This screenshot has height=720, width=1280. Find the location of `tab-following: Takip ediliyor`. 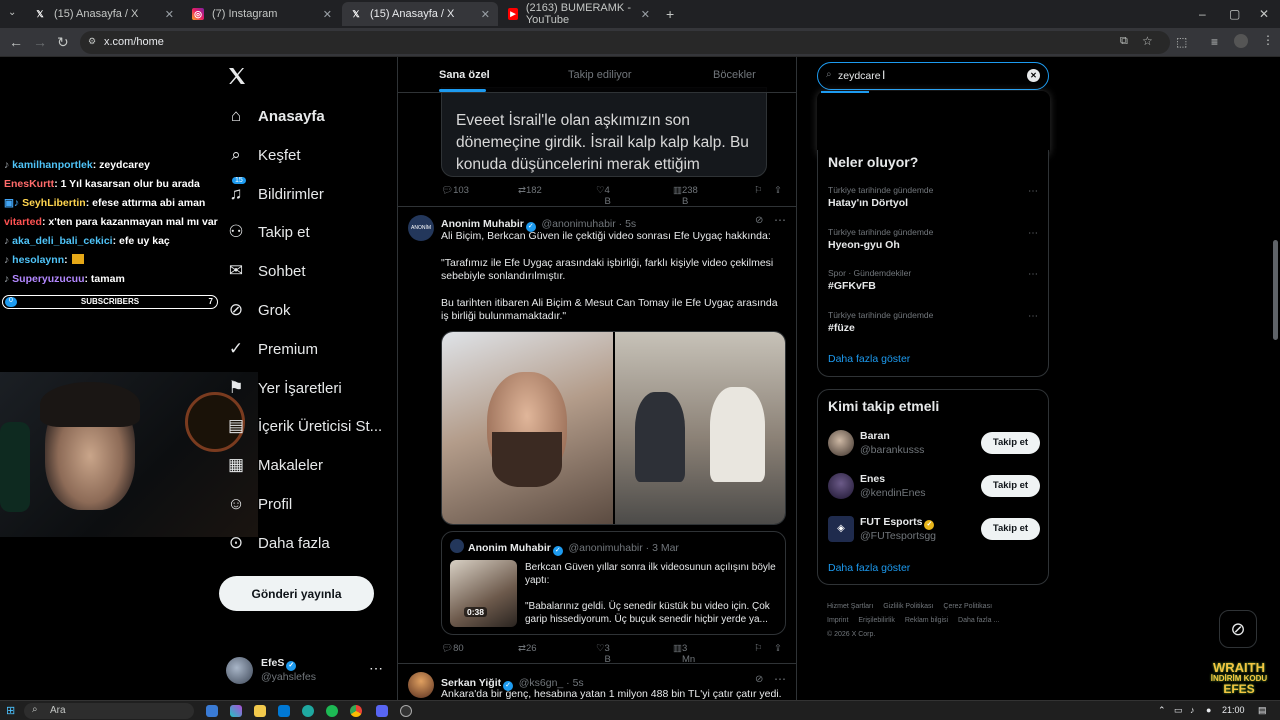

tab-following: Takip ediliyor is located at coordinates (600, 75).